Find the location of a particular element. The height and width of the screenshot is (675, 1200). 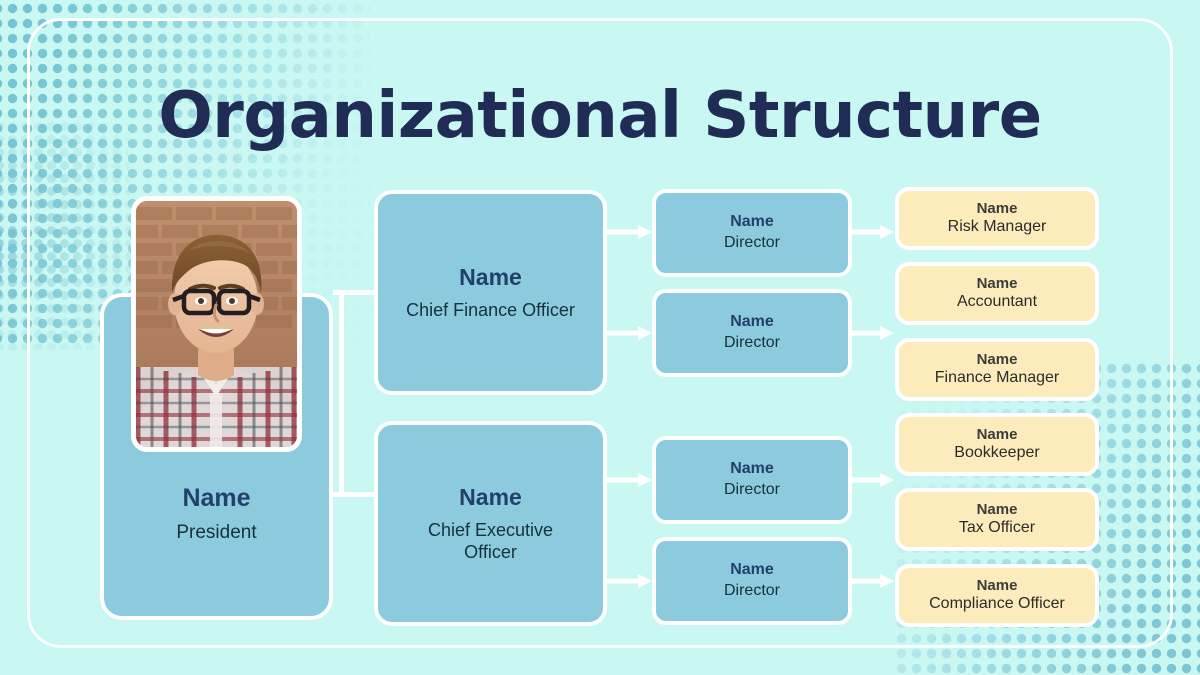

role-card-title: Risk Manager is located at coordinates (997, 227).